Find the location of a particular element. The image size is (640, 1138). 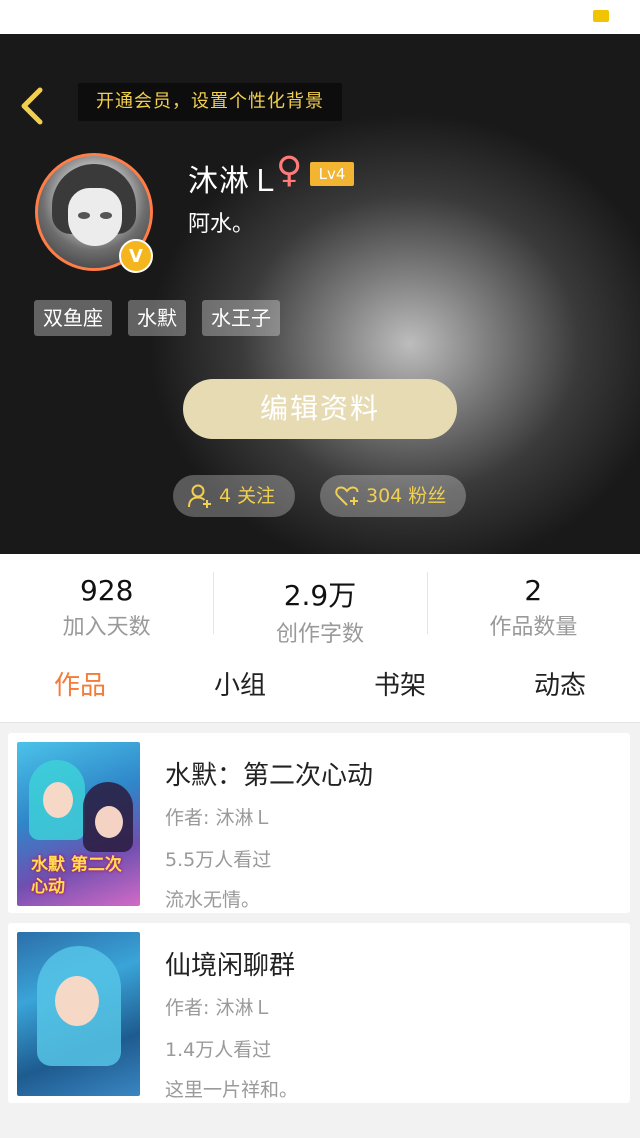

following-button: 4 关注 is located at coordinates (234, 496).